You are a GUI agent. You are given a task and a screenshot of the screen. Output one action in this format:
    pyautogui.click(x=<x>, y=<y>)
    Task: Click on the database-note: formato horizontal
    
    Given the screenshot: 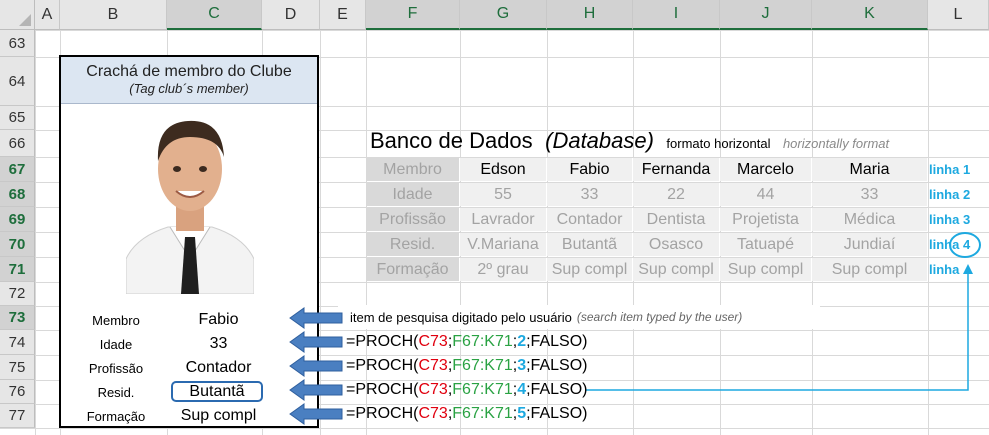 What is the action you would take?
    pyautogui.click(x=718, y=143)
    